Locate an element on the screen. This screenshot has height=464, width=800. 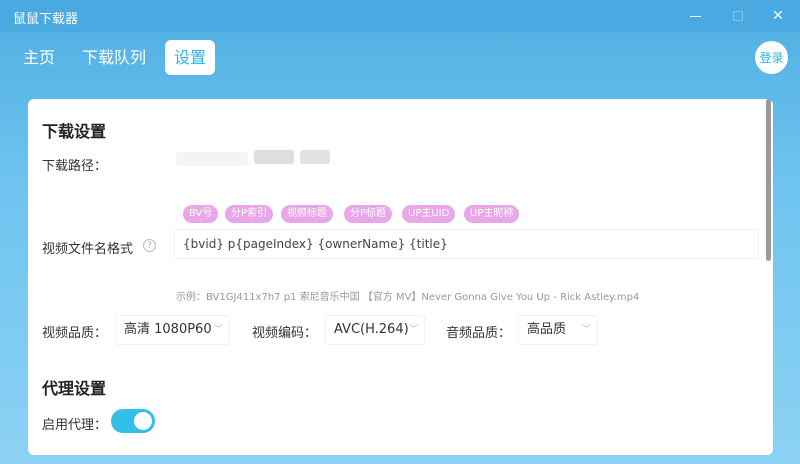
proxy-toggle is located at coordinates (133, 421).